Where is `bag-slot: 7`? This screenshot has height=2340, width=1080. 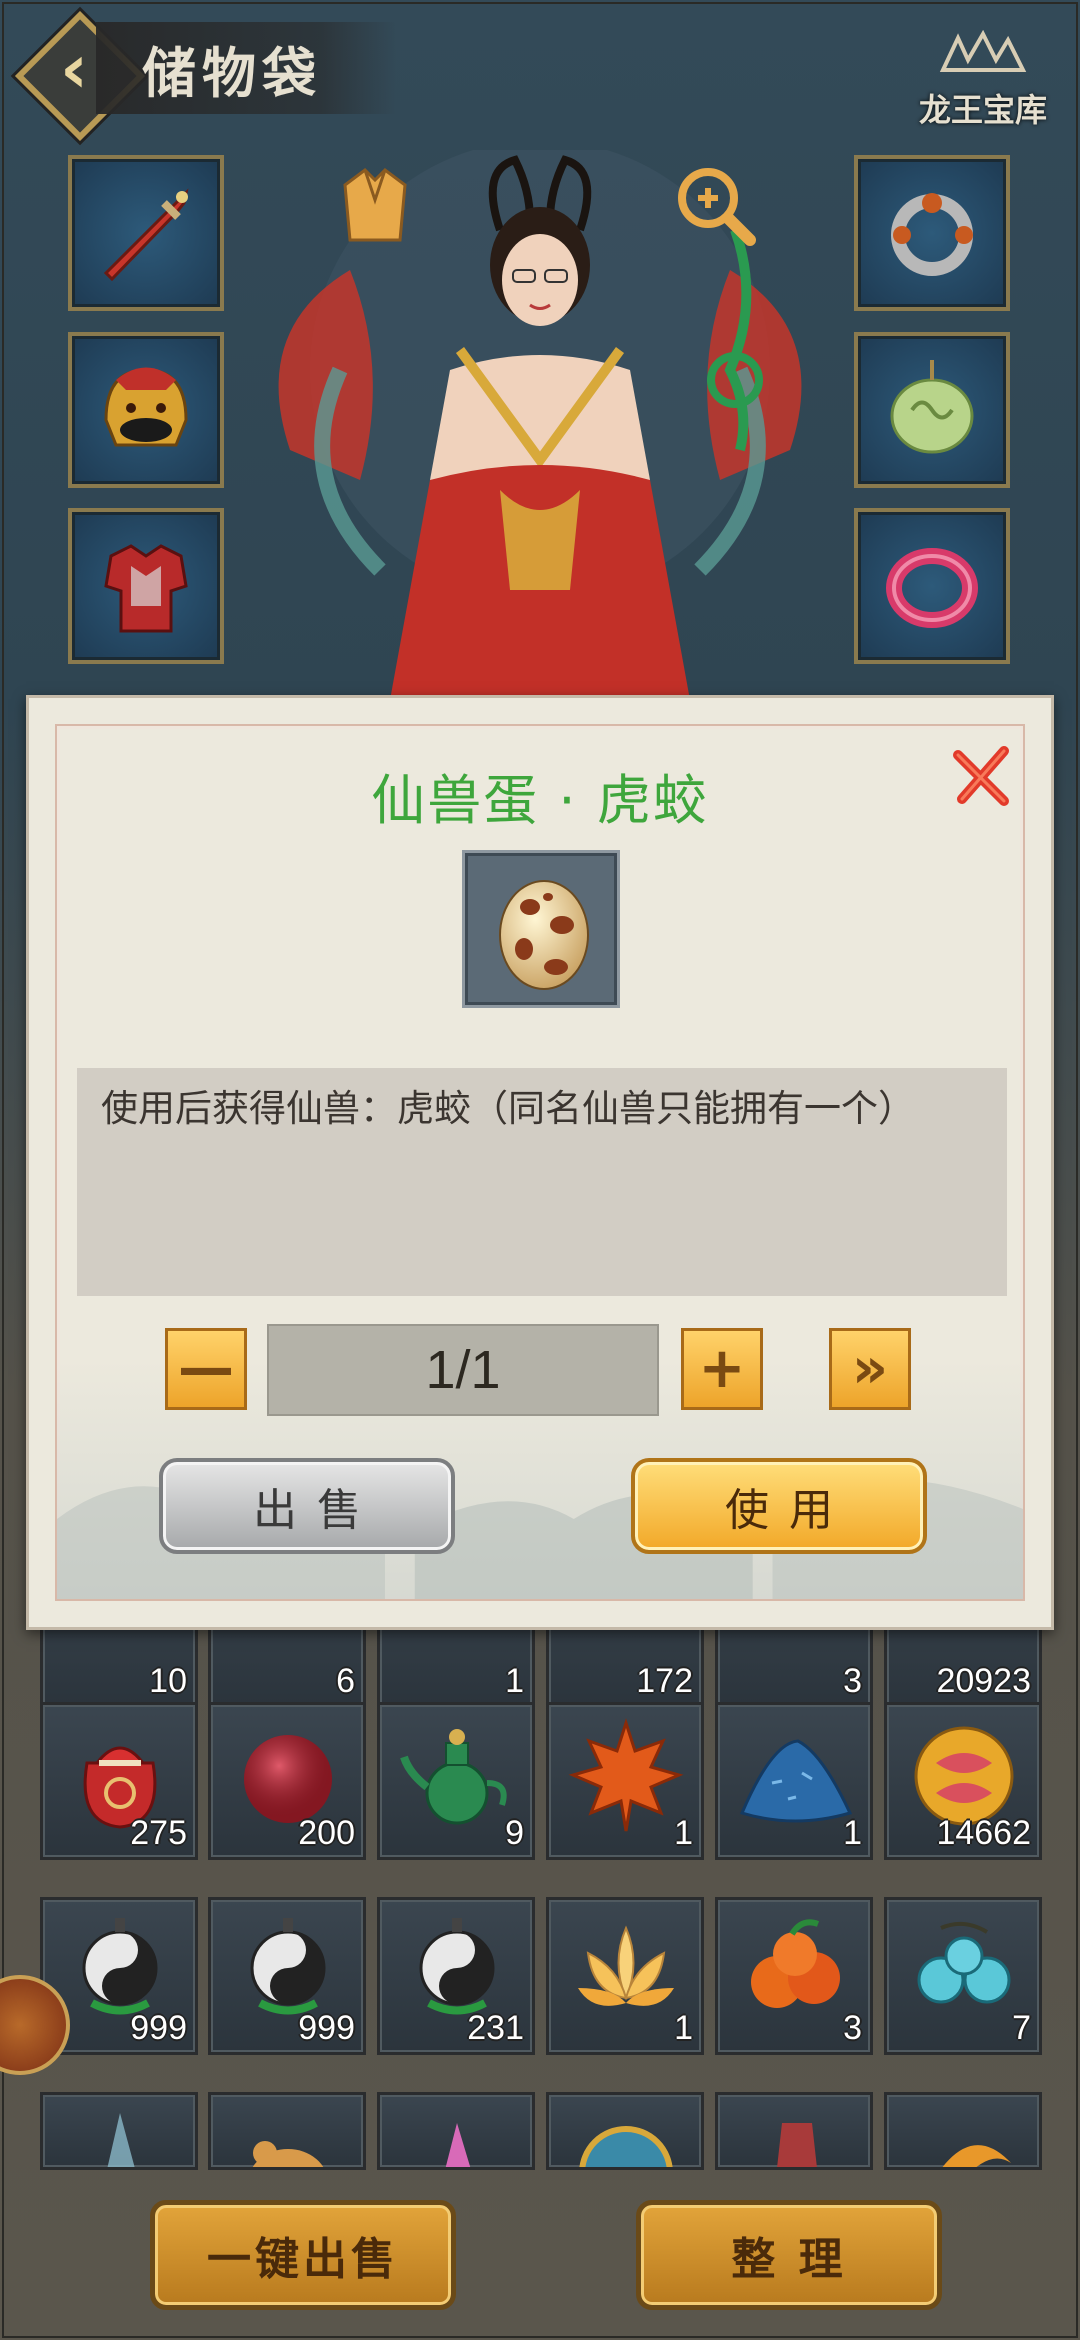
bag-slot: 7 is located at coordinates (963, 1976).